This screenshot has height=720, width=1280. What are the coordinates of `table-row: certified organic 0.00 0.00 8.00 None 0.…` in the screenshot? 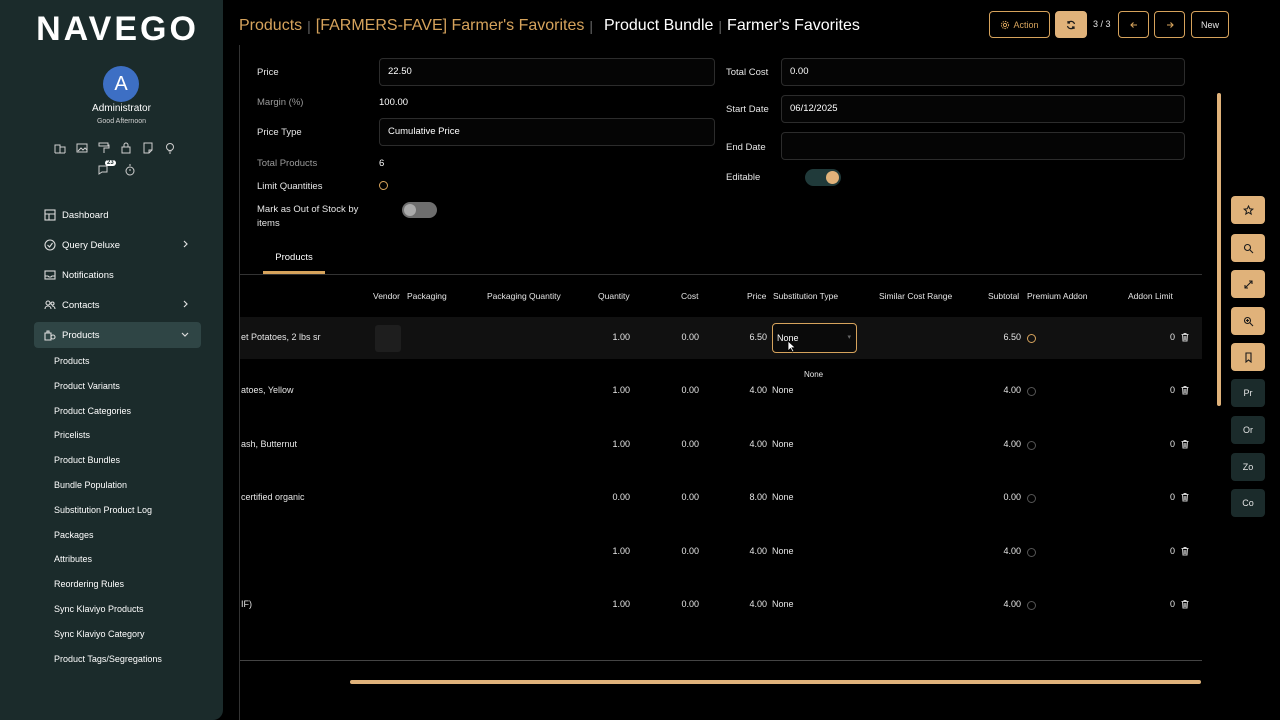 It's located at (721, 498).